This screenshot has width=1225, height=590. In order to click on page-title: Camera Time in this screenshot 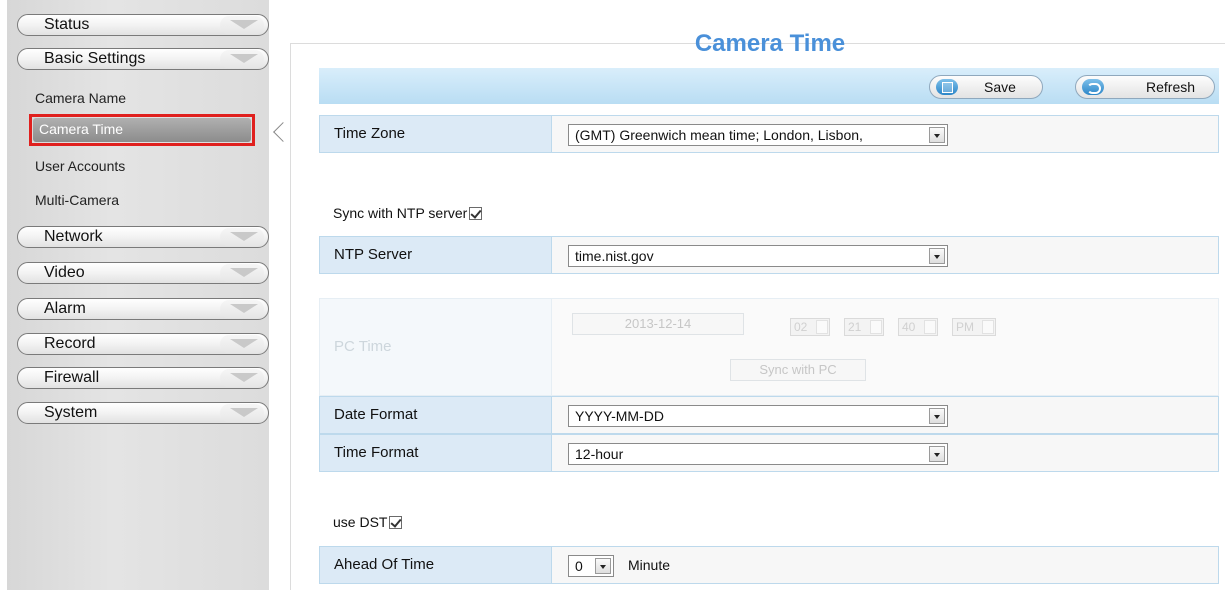, I will do `click(770, 43)`.